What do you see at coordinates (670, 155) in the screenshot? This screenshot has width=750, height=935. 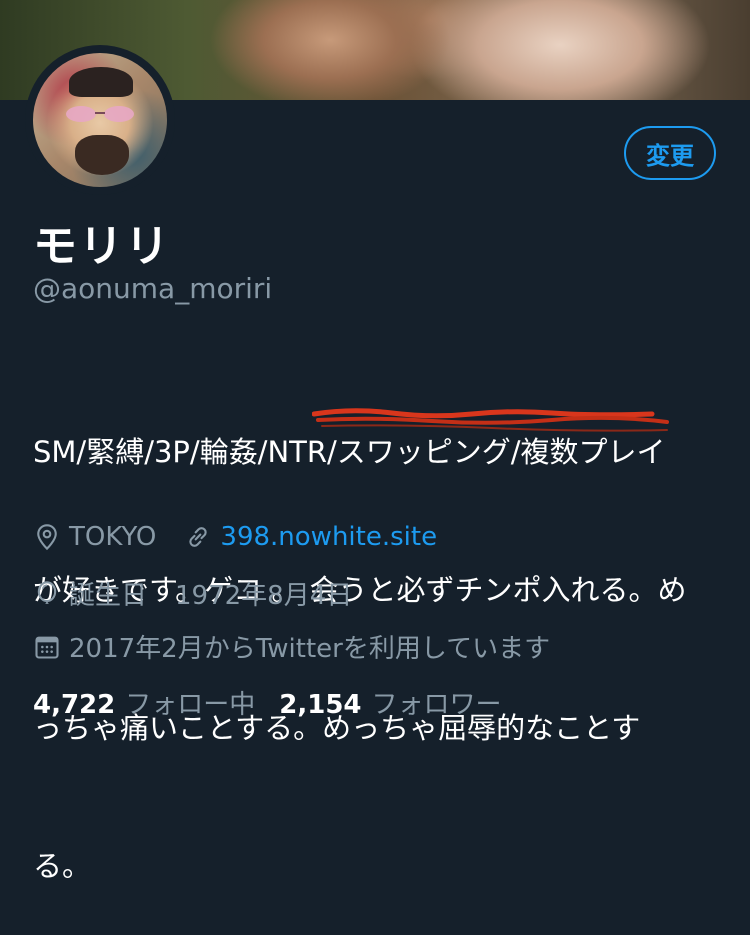 I see `edit-profile-label: 変更` at bounding box center [670, 155].